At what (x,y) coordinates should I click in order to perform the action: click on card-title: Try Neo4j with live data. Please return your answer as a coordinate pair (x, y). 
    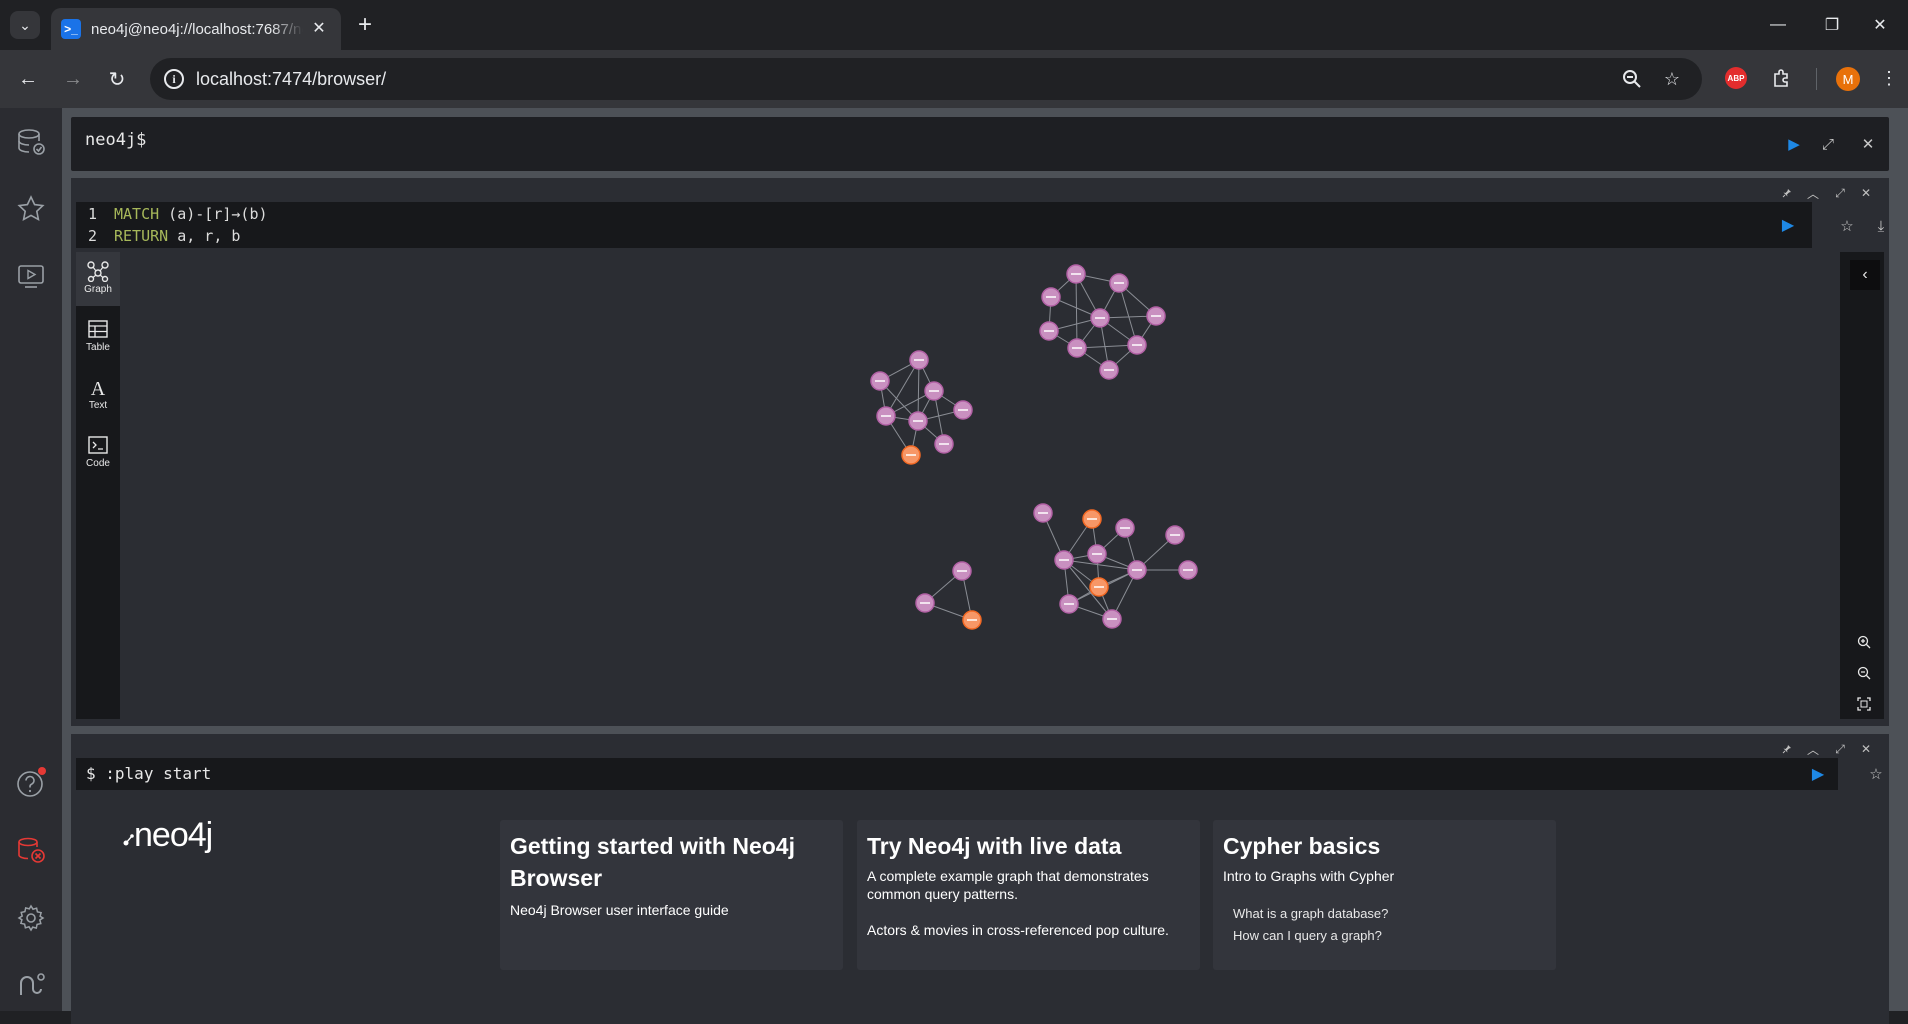
    Looking at the image, I should click on (994, 846).